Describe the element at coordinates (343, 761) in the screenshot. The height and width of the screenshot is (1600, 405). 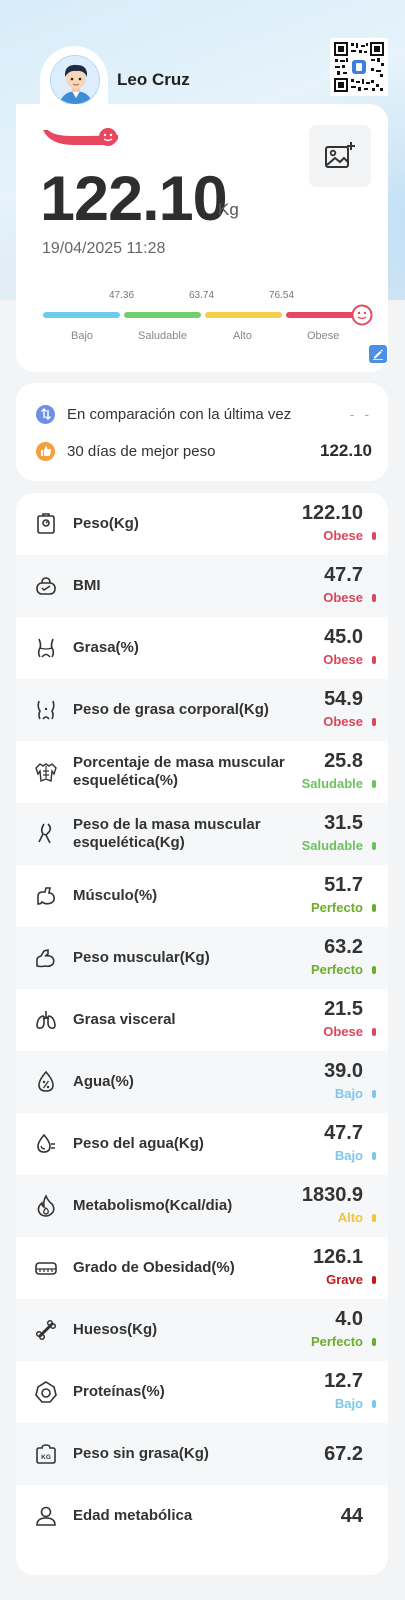
I see `metric-value: 25.8` at that location.